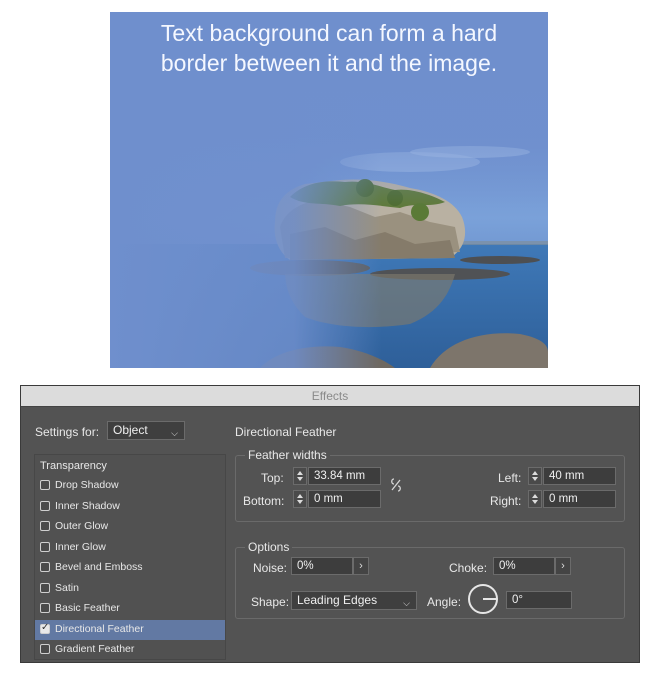  Describe the element at coordinates (130, 527) in the screenshot. I see `list-item-outer-glow: Outer Glow` at that location.